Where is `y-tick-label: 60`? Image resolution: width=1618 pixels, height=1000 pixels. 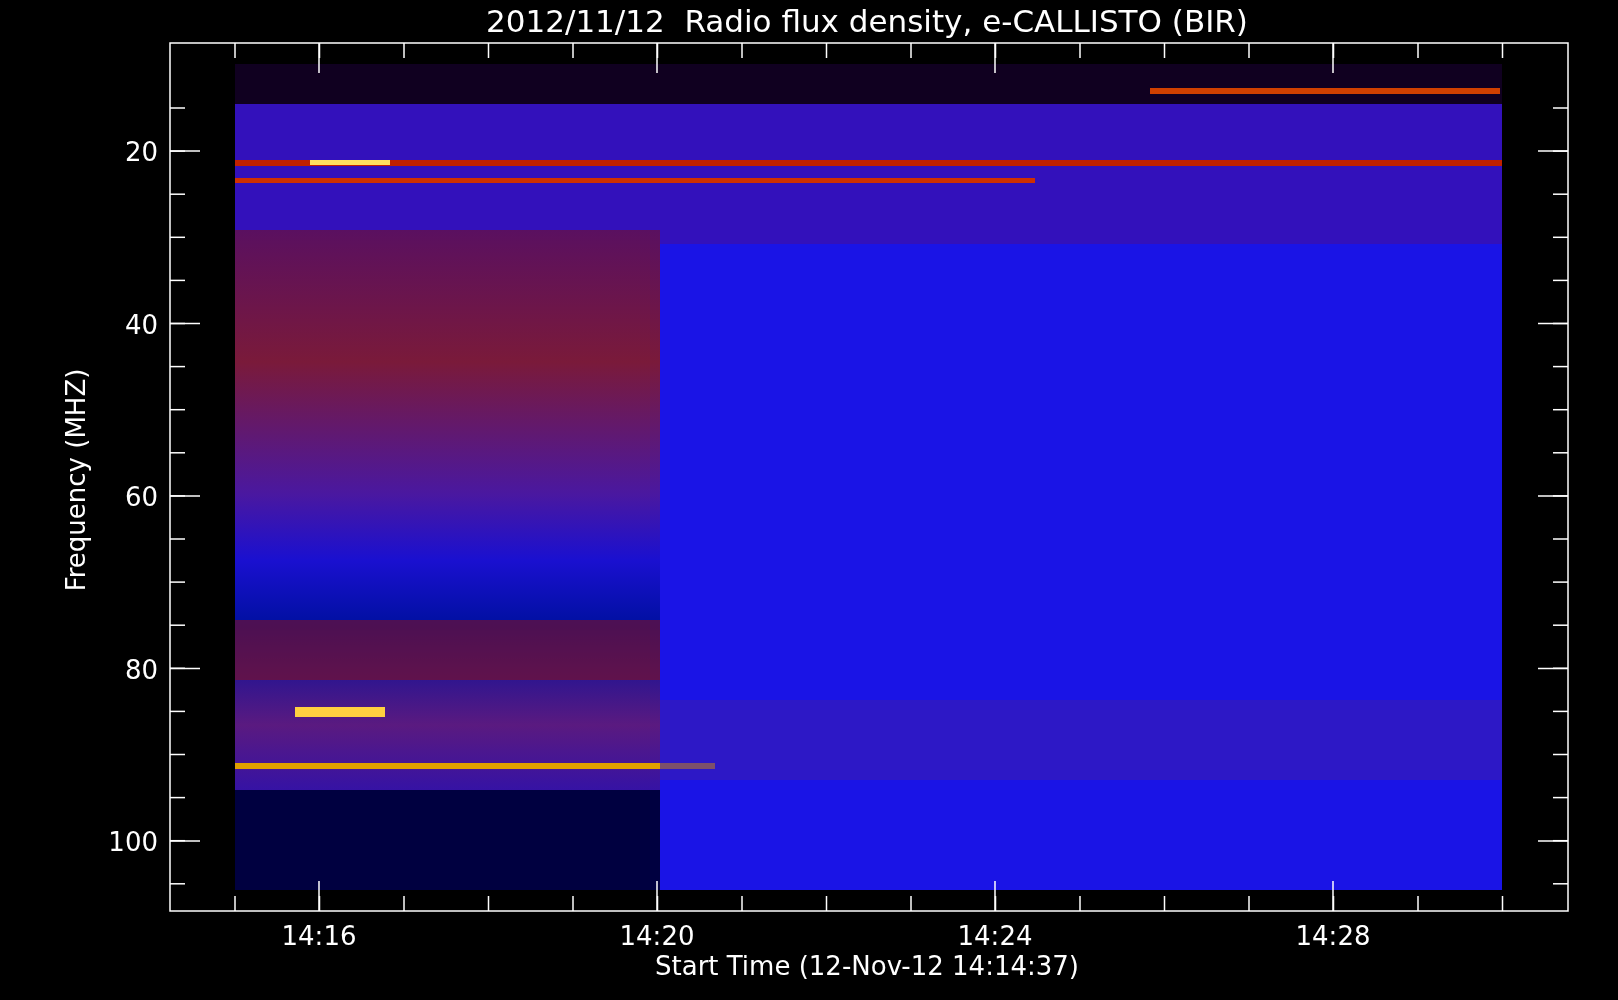
y-tick-label: 60 is located at coordinates (141, 497).